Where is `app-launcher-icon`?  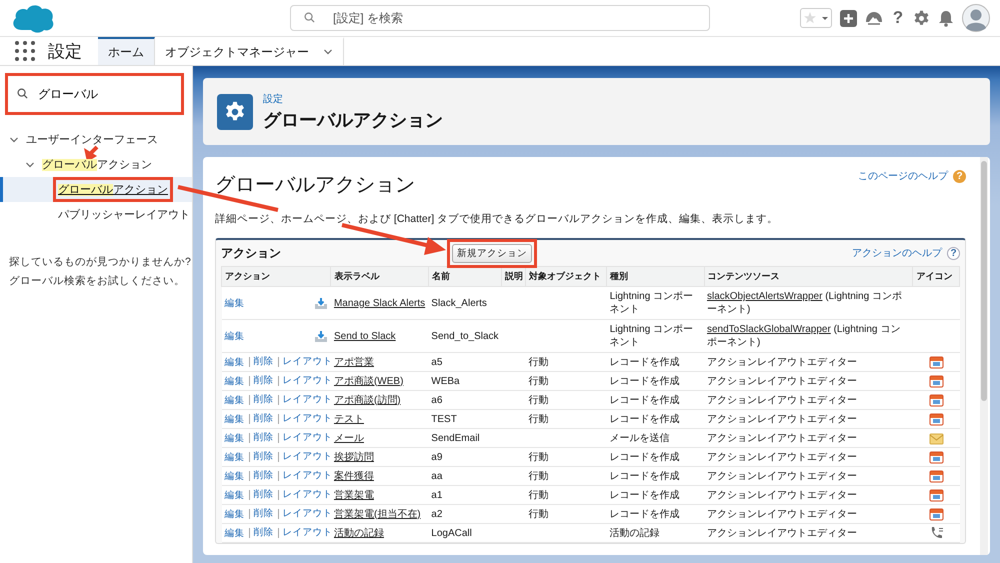 app-launcher-icon is located at coordinates (25, 51).